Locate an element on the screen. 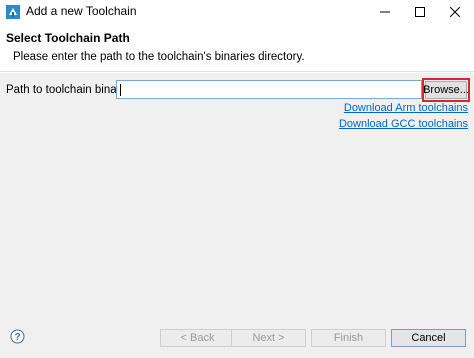 This screenshot has width=474, height=358. text-caret is located at coordinates (120, 90).